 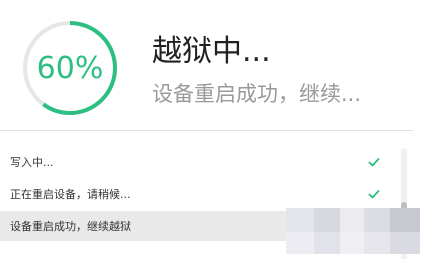 I want to click on progress-percent-label: 60%, so click(x=70, y=68).